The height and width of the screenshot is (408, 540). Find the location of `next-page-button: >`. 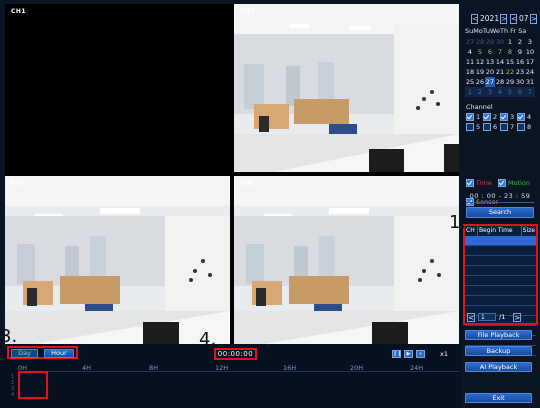

next-page-button: > is located at coordinates (517, 317).